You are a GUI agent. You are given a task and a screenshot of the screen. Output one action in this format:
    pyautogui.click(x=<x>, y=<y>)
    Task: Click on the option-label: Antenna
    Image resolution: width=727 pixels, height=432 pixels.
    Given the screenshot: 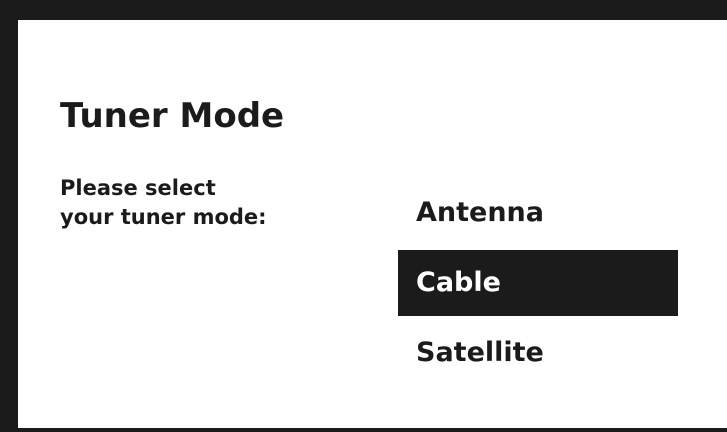 What is the action you would take?
    pyautogui.click(x=480, y=212)
    